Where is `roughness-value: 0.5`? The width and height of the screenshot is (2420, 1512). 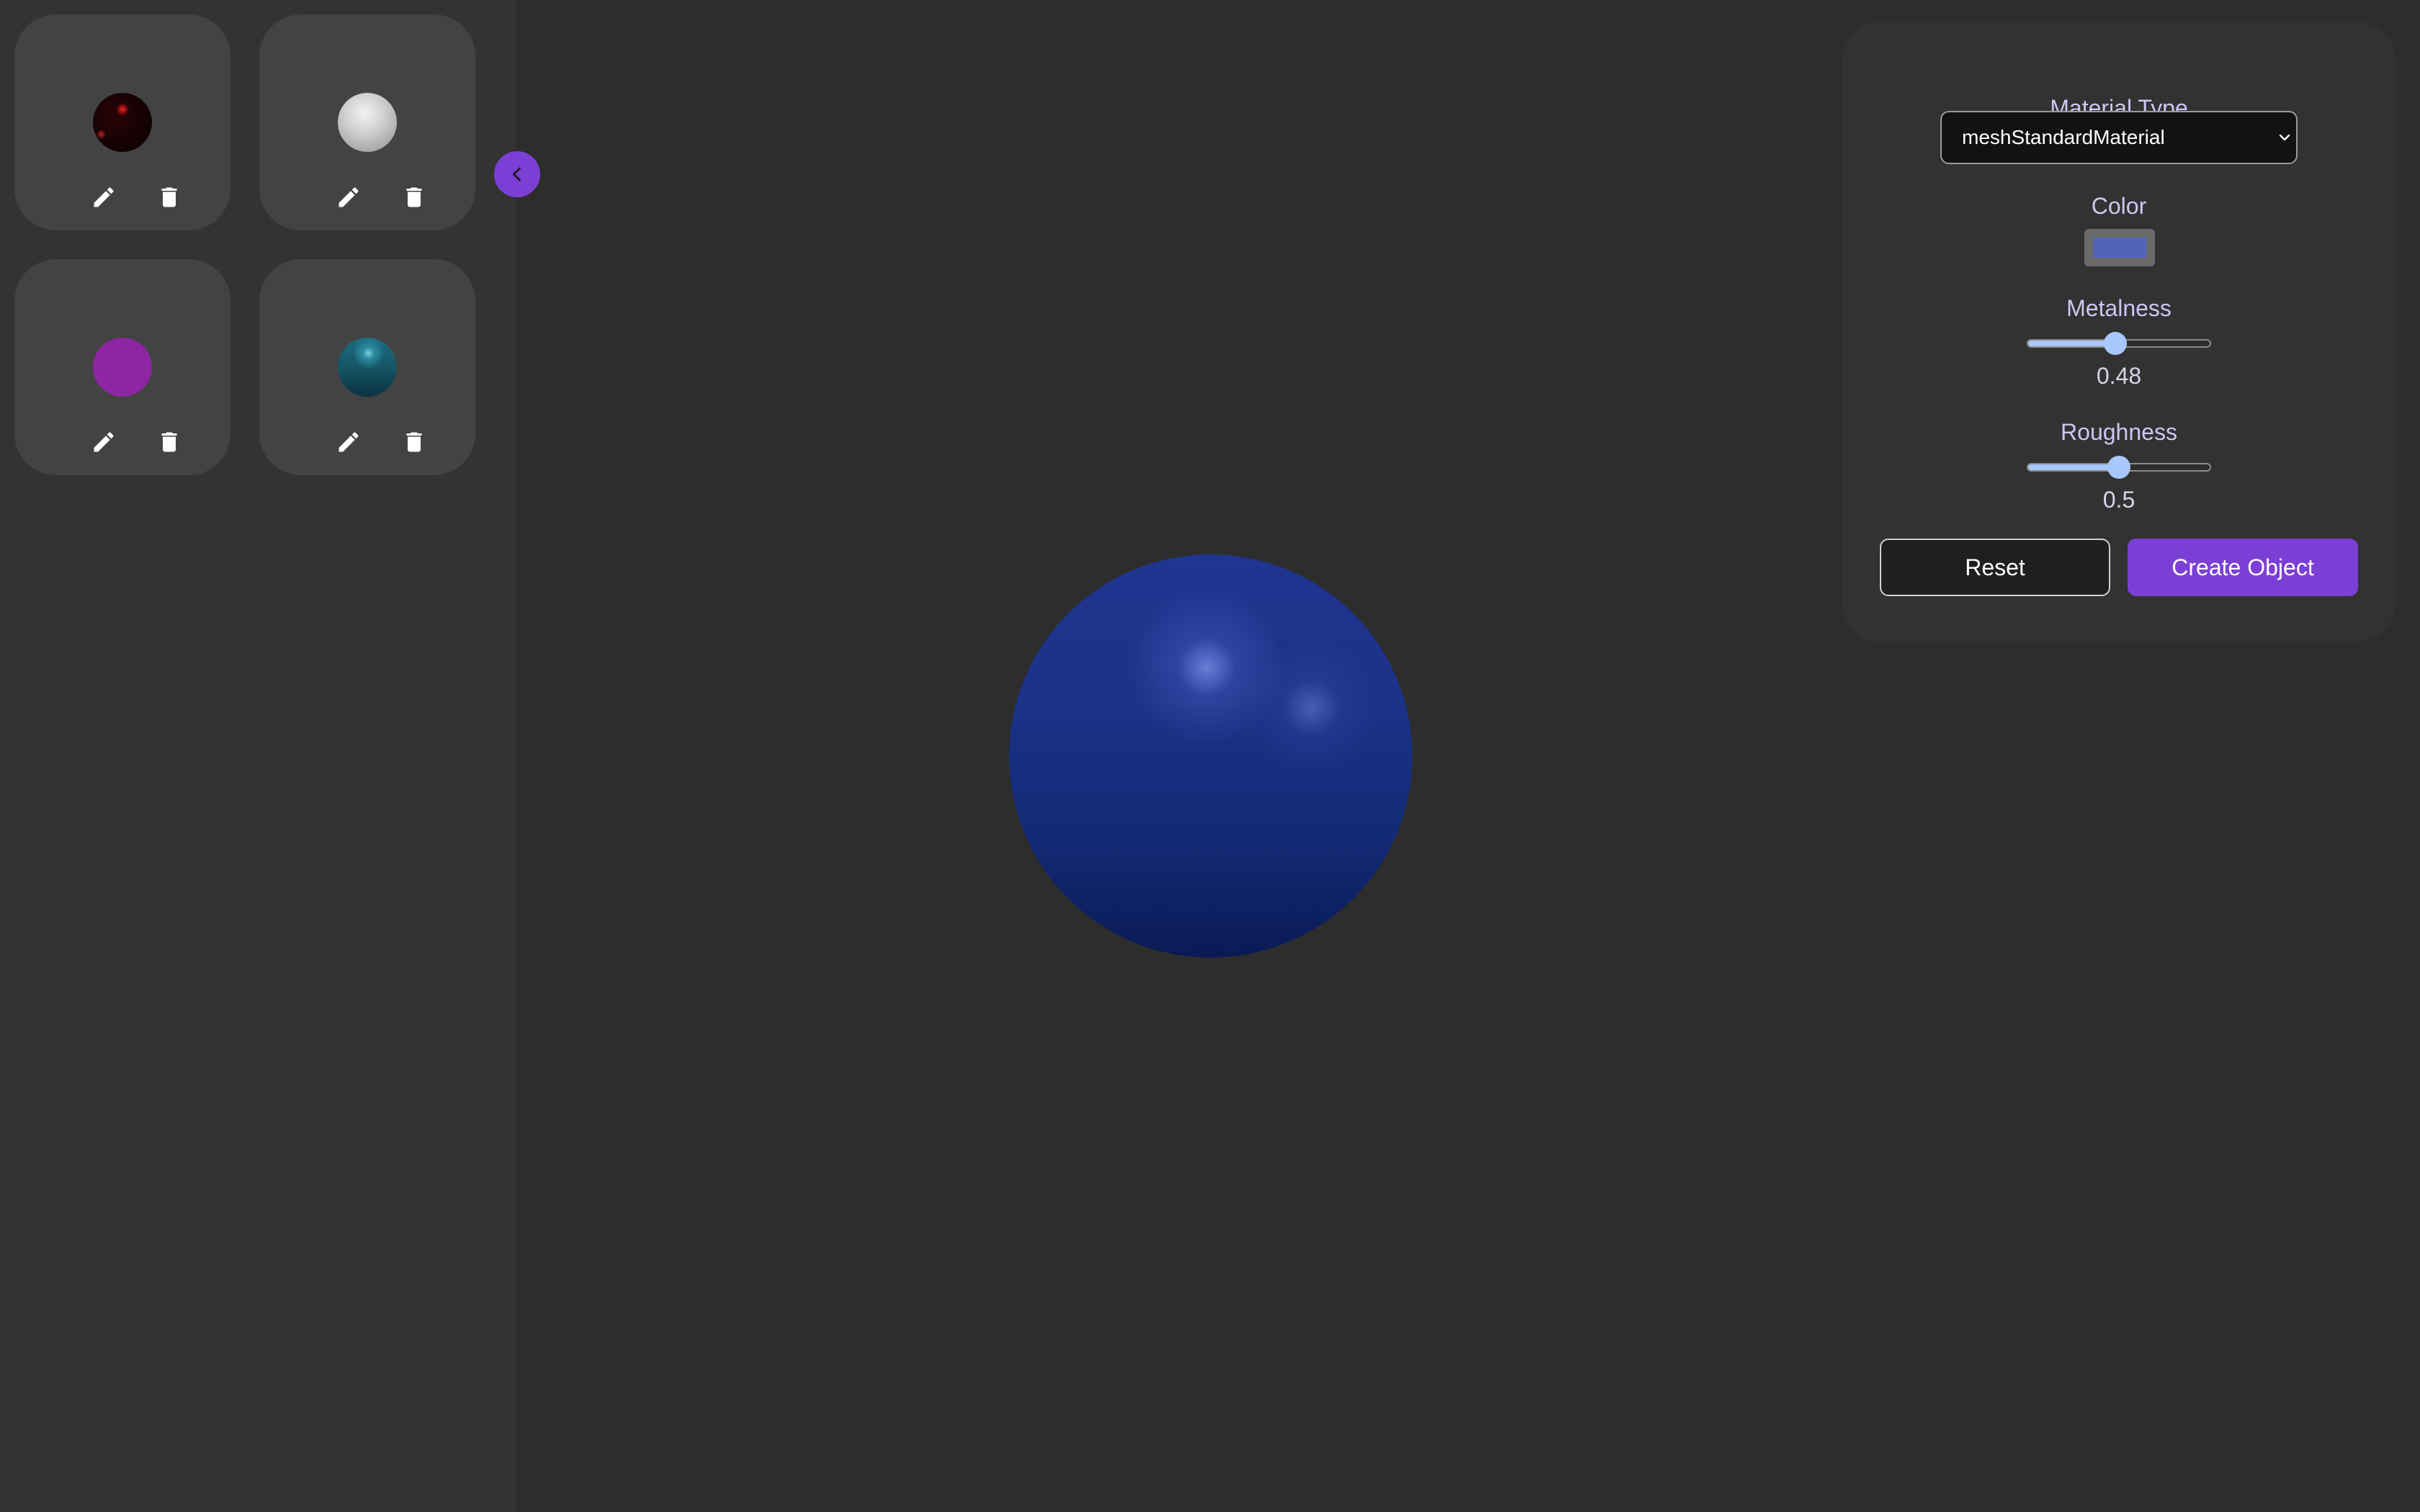 roughness-value: 0.5 is located at coordinates (2119, 500).